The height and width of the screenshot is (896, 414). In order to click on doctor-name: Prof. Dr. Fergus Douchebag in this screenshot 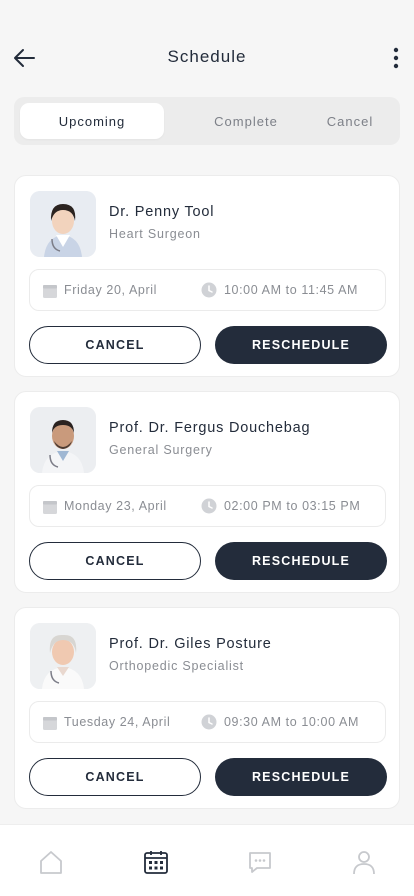, I will do `click(210, 428)`.